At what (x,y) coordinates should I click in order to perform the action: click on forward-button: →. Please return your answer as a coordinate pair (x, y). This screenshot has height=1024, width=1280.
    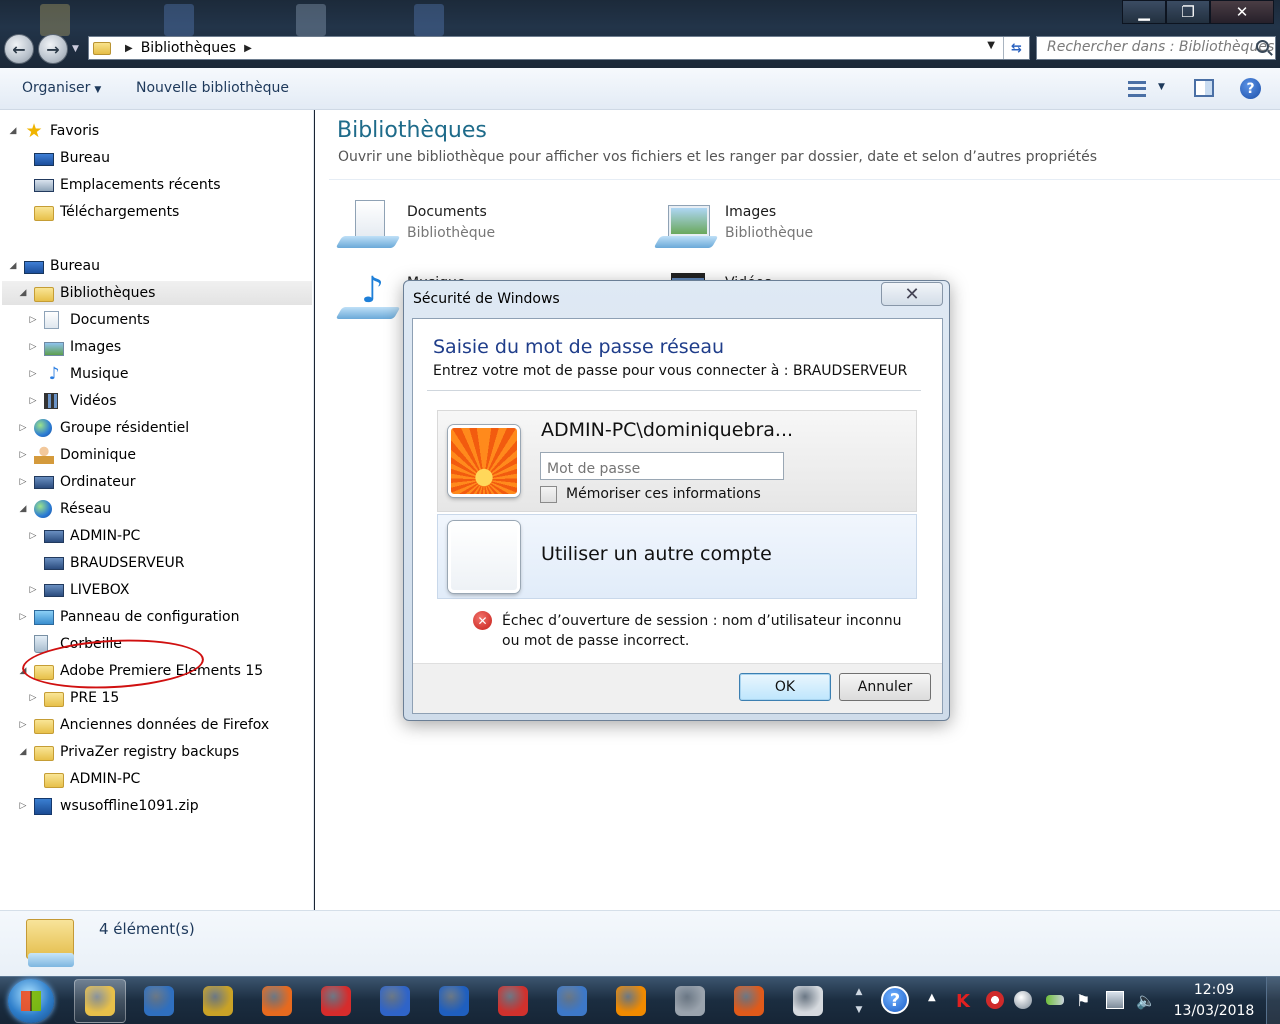
    Looking at the image, I should click on (53, 49).